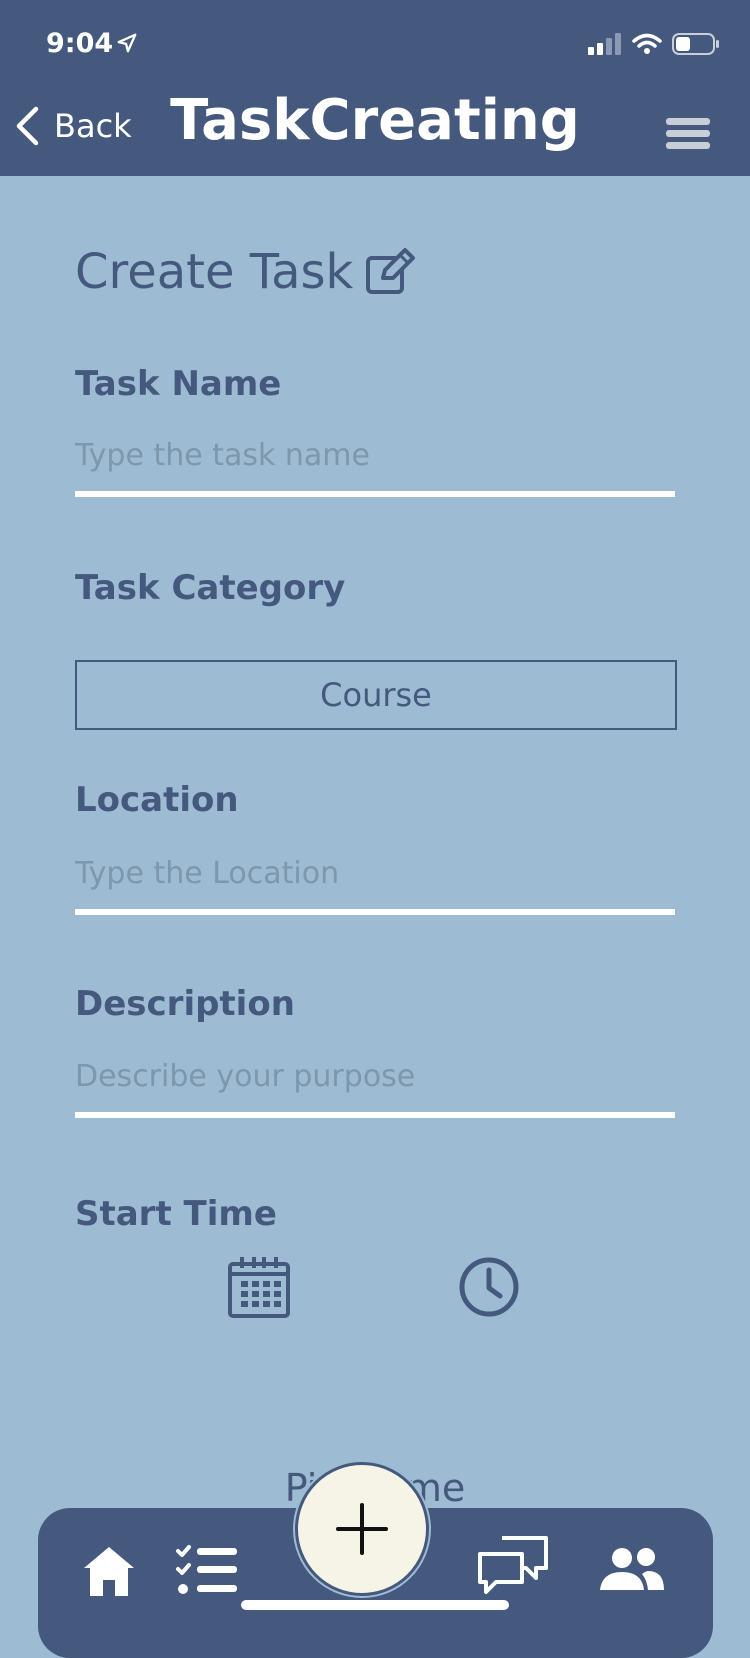 This screenshot has width=750, height=1658. I want to click on battery-icon, so click(695, 44).